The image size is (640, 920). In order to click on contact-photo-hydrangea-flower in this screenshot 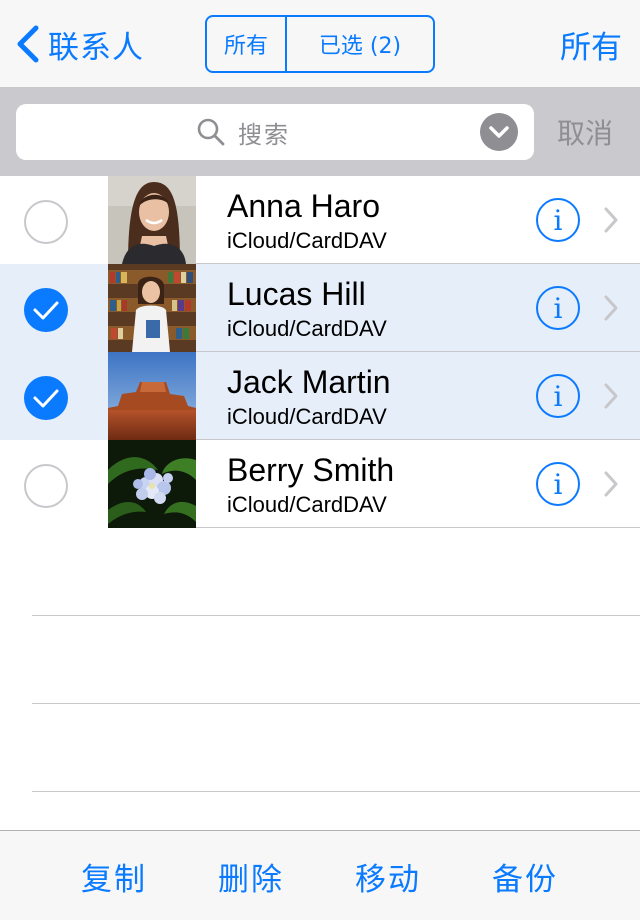, I will do `click(152, 484)`.